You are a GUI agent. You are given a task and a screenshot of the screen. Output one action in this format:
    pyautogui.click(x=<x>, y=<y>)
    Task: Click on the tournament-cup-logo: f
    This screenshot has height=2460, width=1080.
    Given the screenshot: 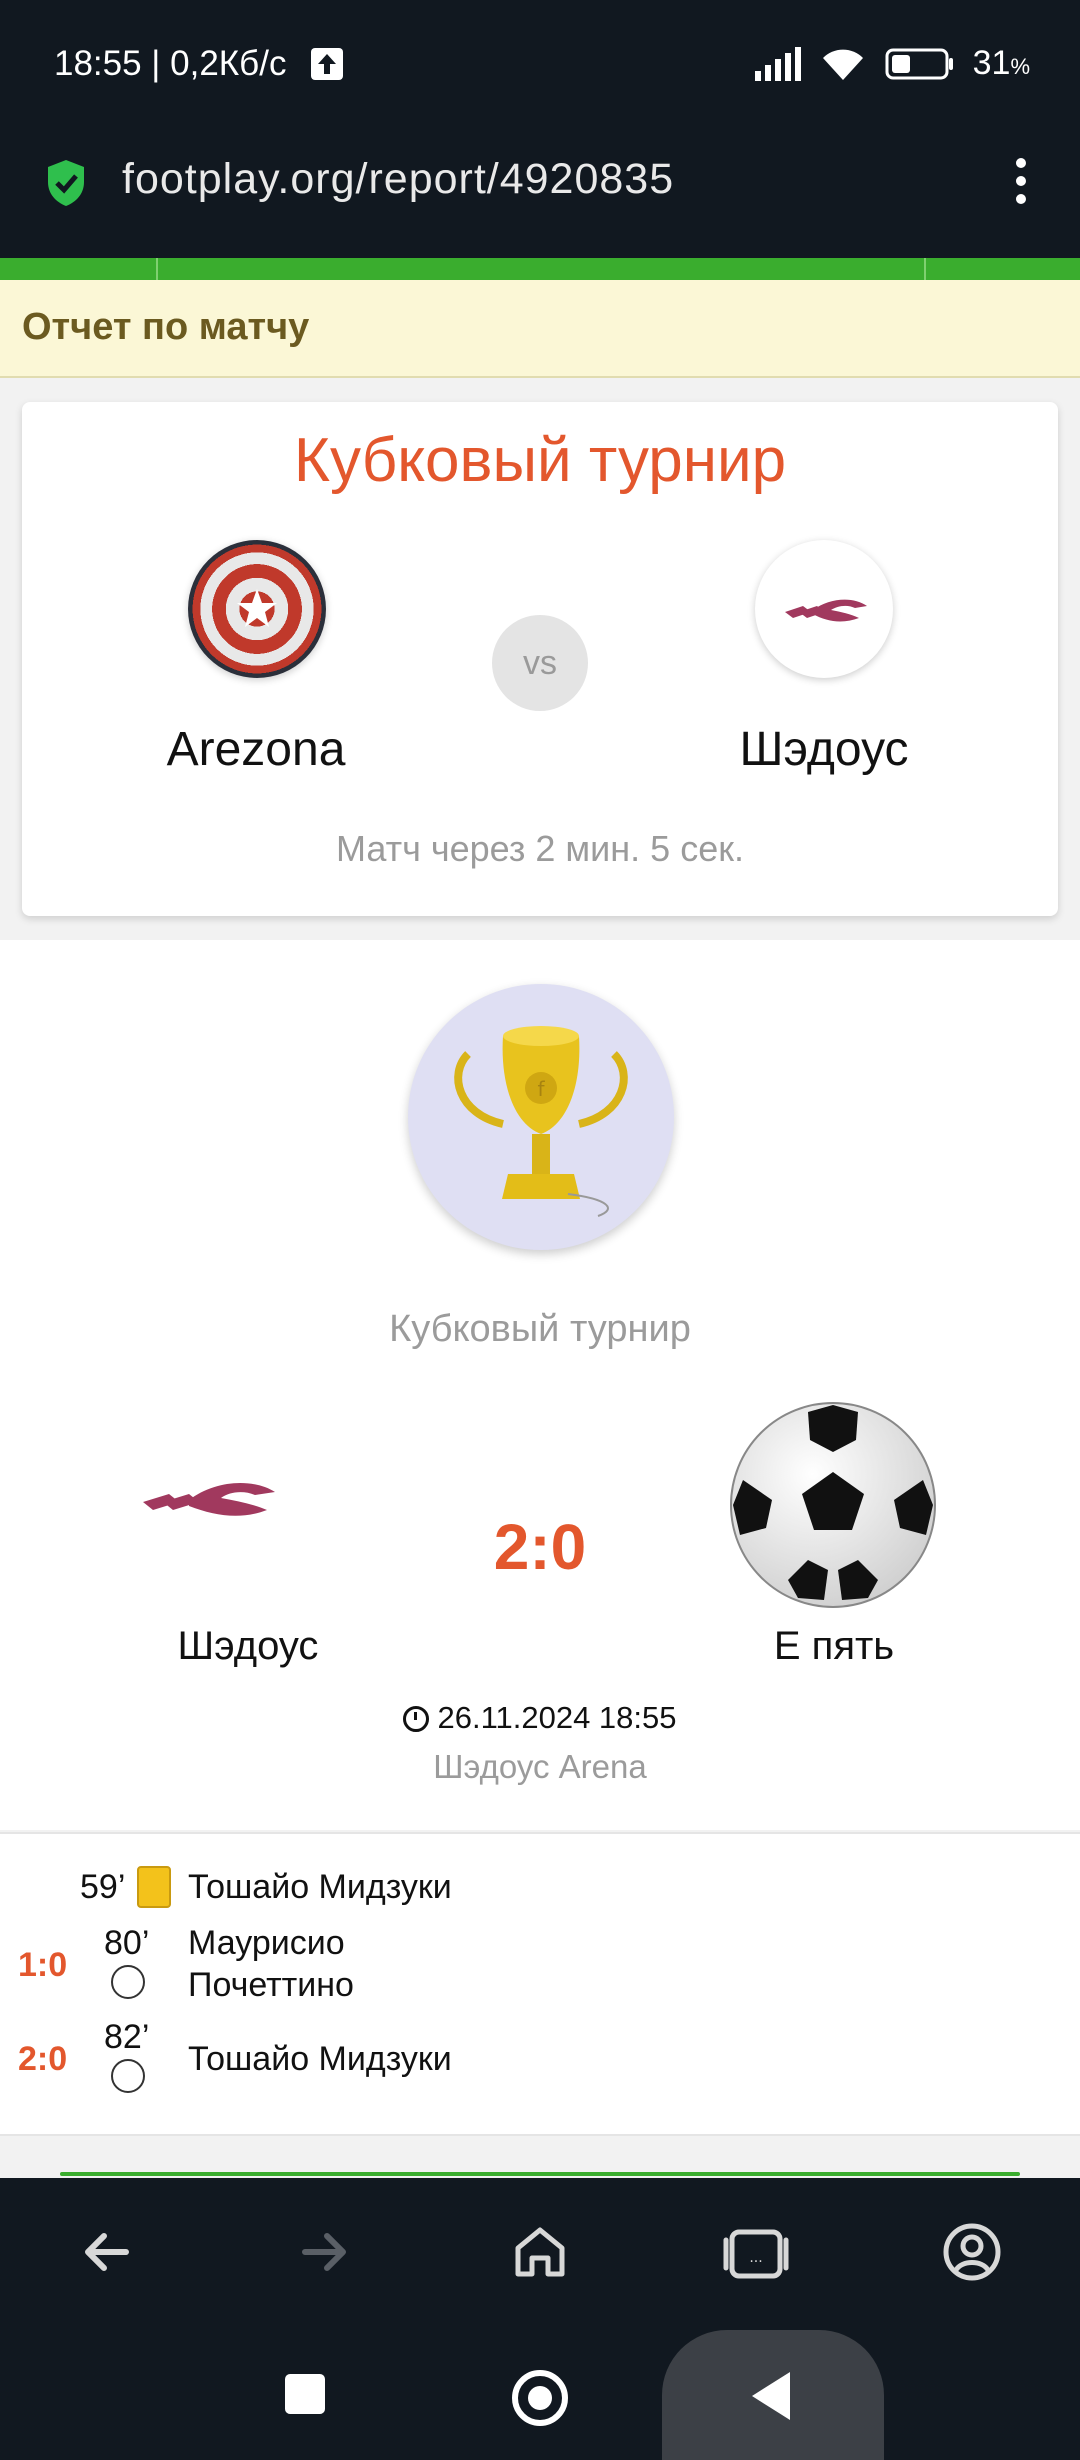 What is the action you would take?
    pyautogui.click(x=541, y=1117)
    